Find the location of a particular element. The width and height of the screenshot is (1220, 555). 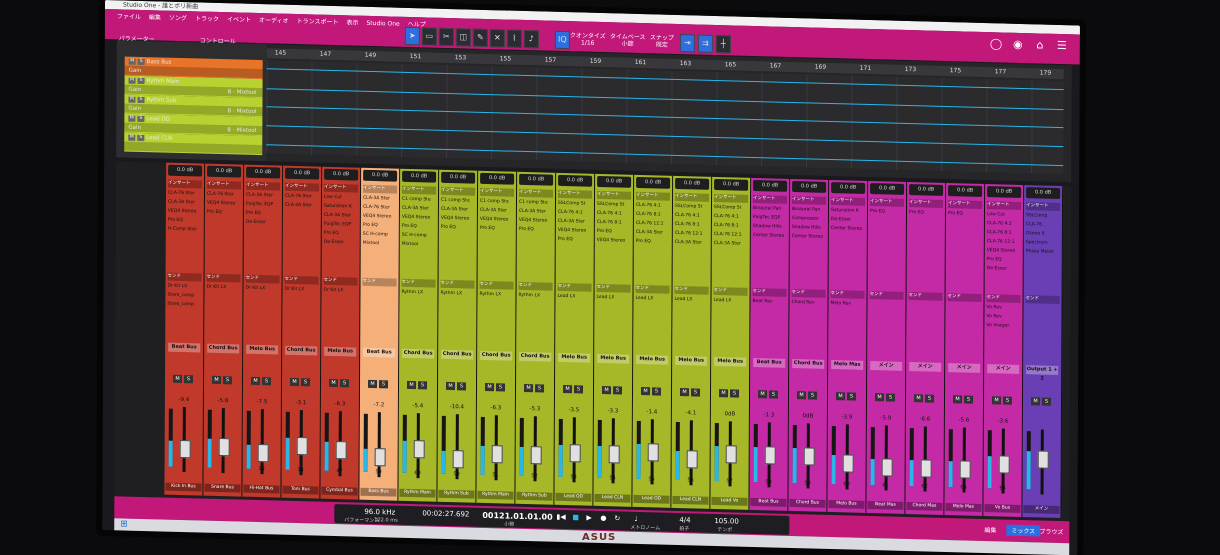

track-name: Lead OD is located at coordinates (158, 119).